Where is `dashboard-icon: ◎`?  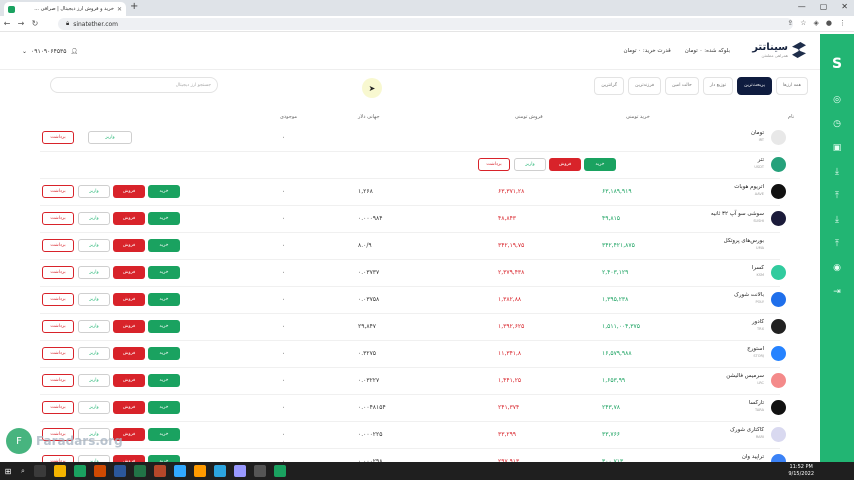 dashboard-icon: ◎ is located at coordinates (837, 100).